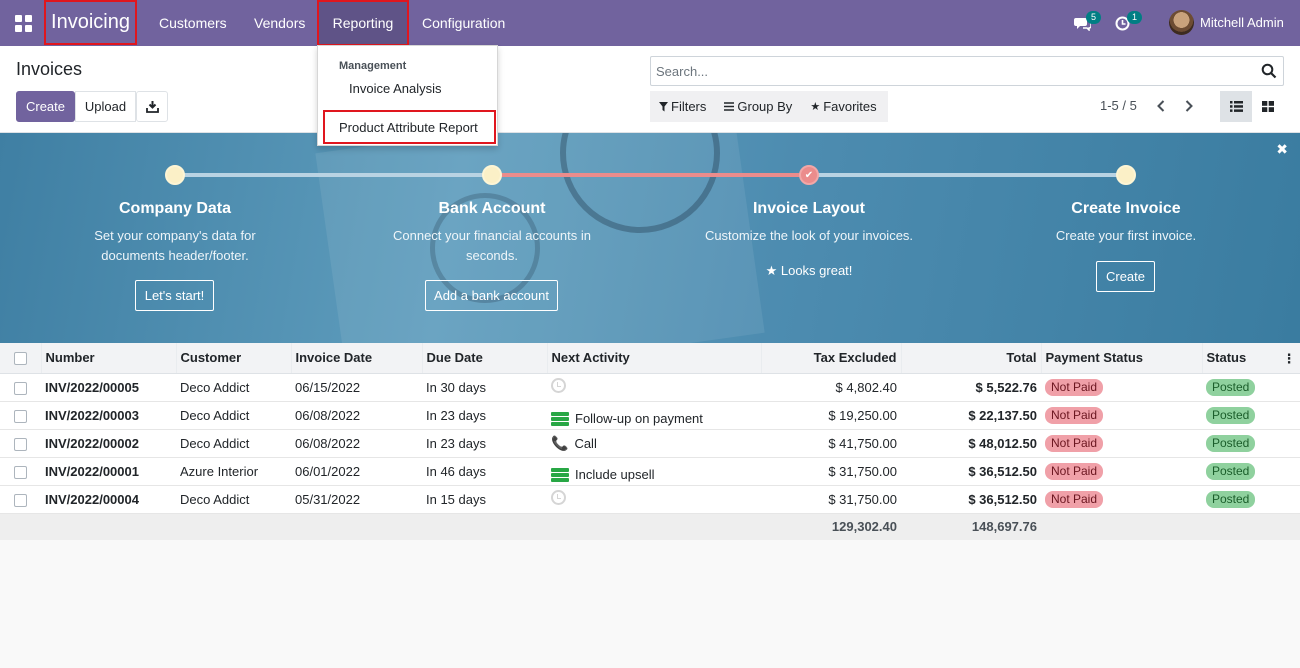 The height and width of the screenshot is (668, 1300). What do you see at coordinates (1269, 71) in the screenshot?
I see `search-icon` at bounding box center [1269, 71].